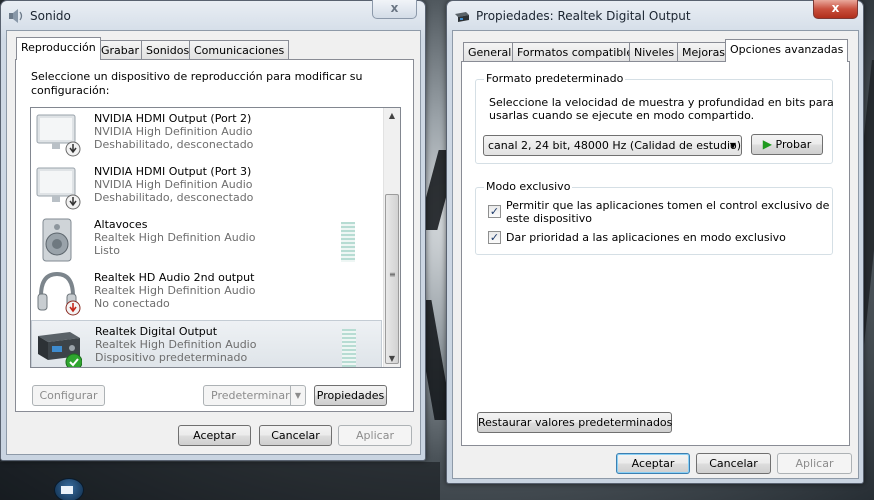  Describe the element at coordinates (107, 250) in the screenshot. I see `device-status: Listo` at that location.